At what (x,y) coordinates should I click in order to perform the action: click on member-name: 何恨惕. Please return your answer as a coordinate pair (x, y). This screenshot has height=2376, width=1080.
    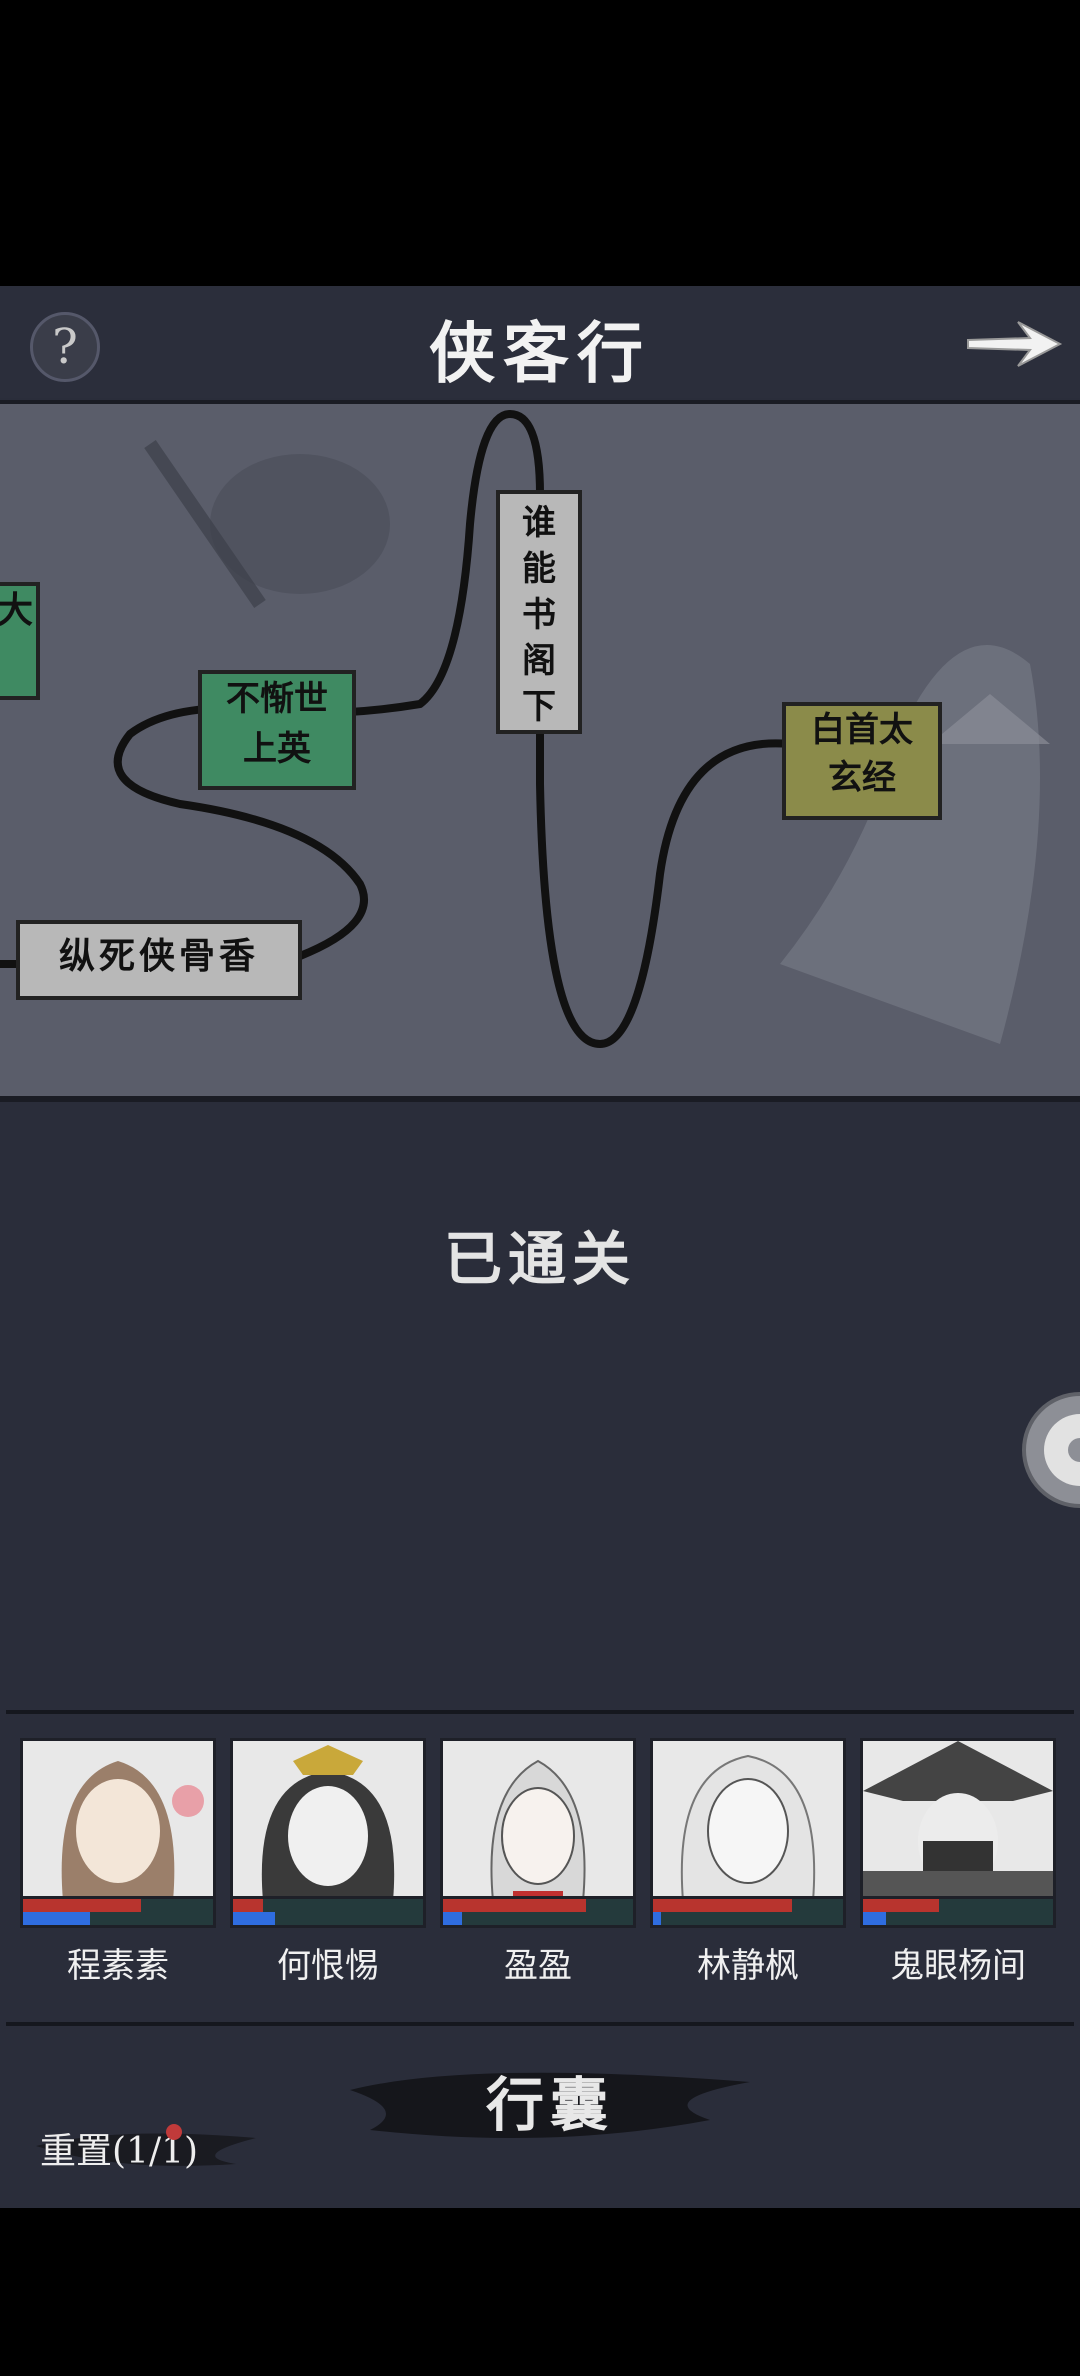
    Looking at the image, I should click on (328, 1966).